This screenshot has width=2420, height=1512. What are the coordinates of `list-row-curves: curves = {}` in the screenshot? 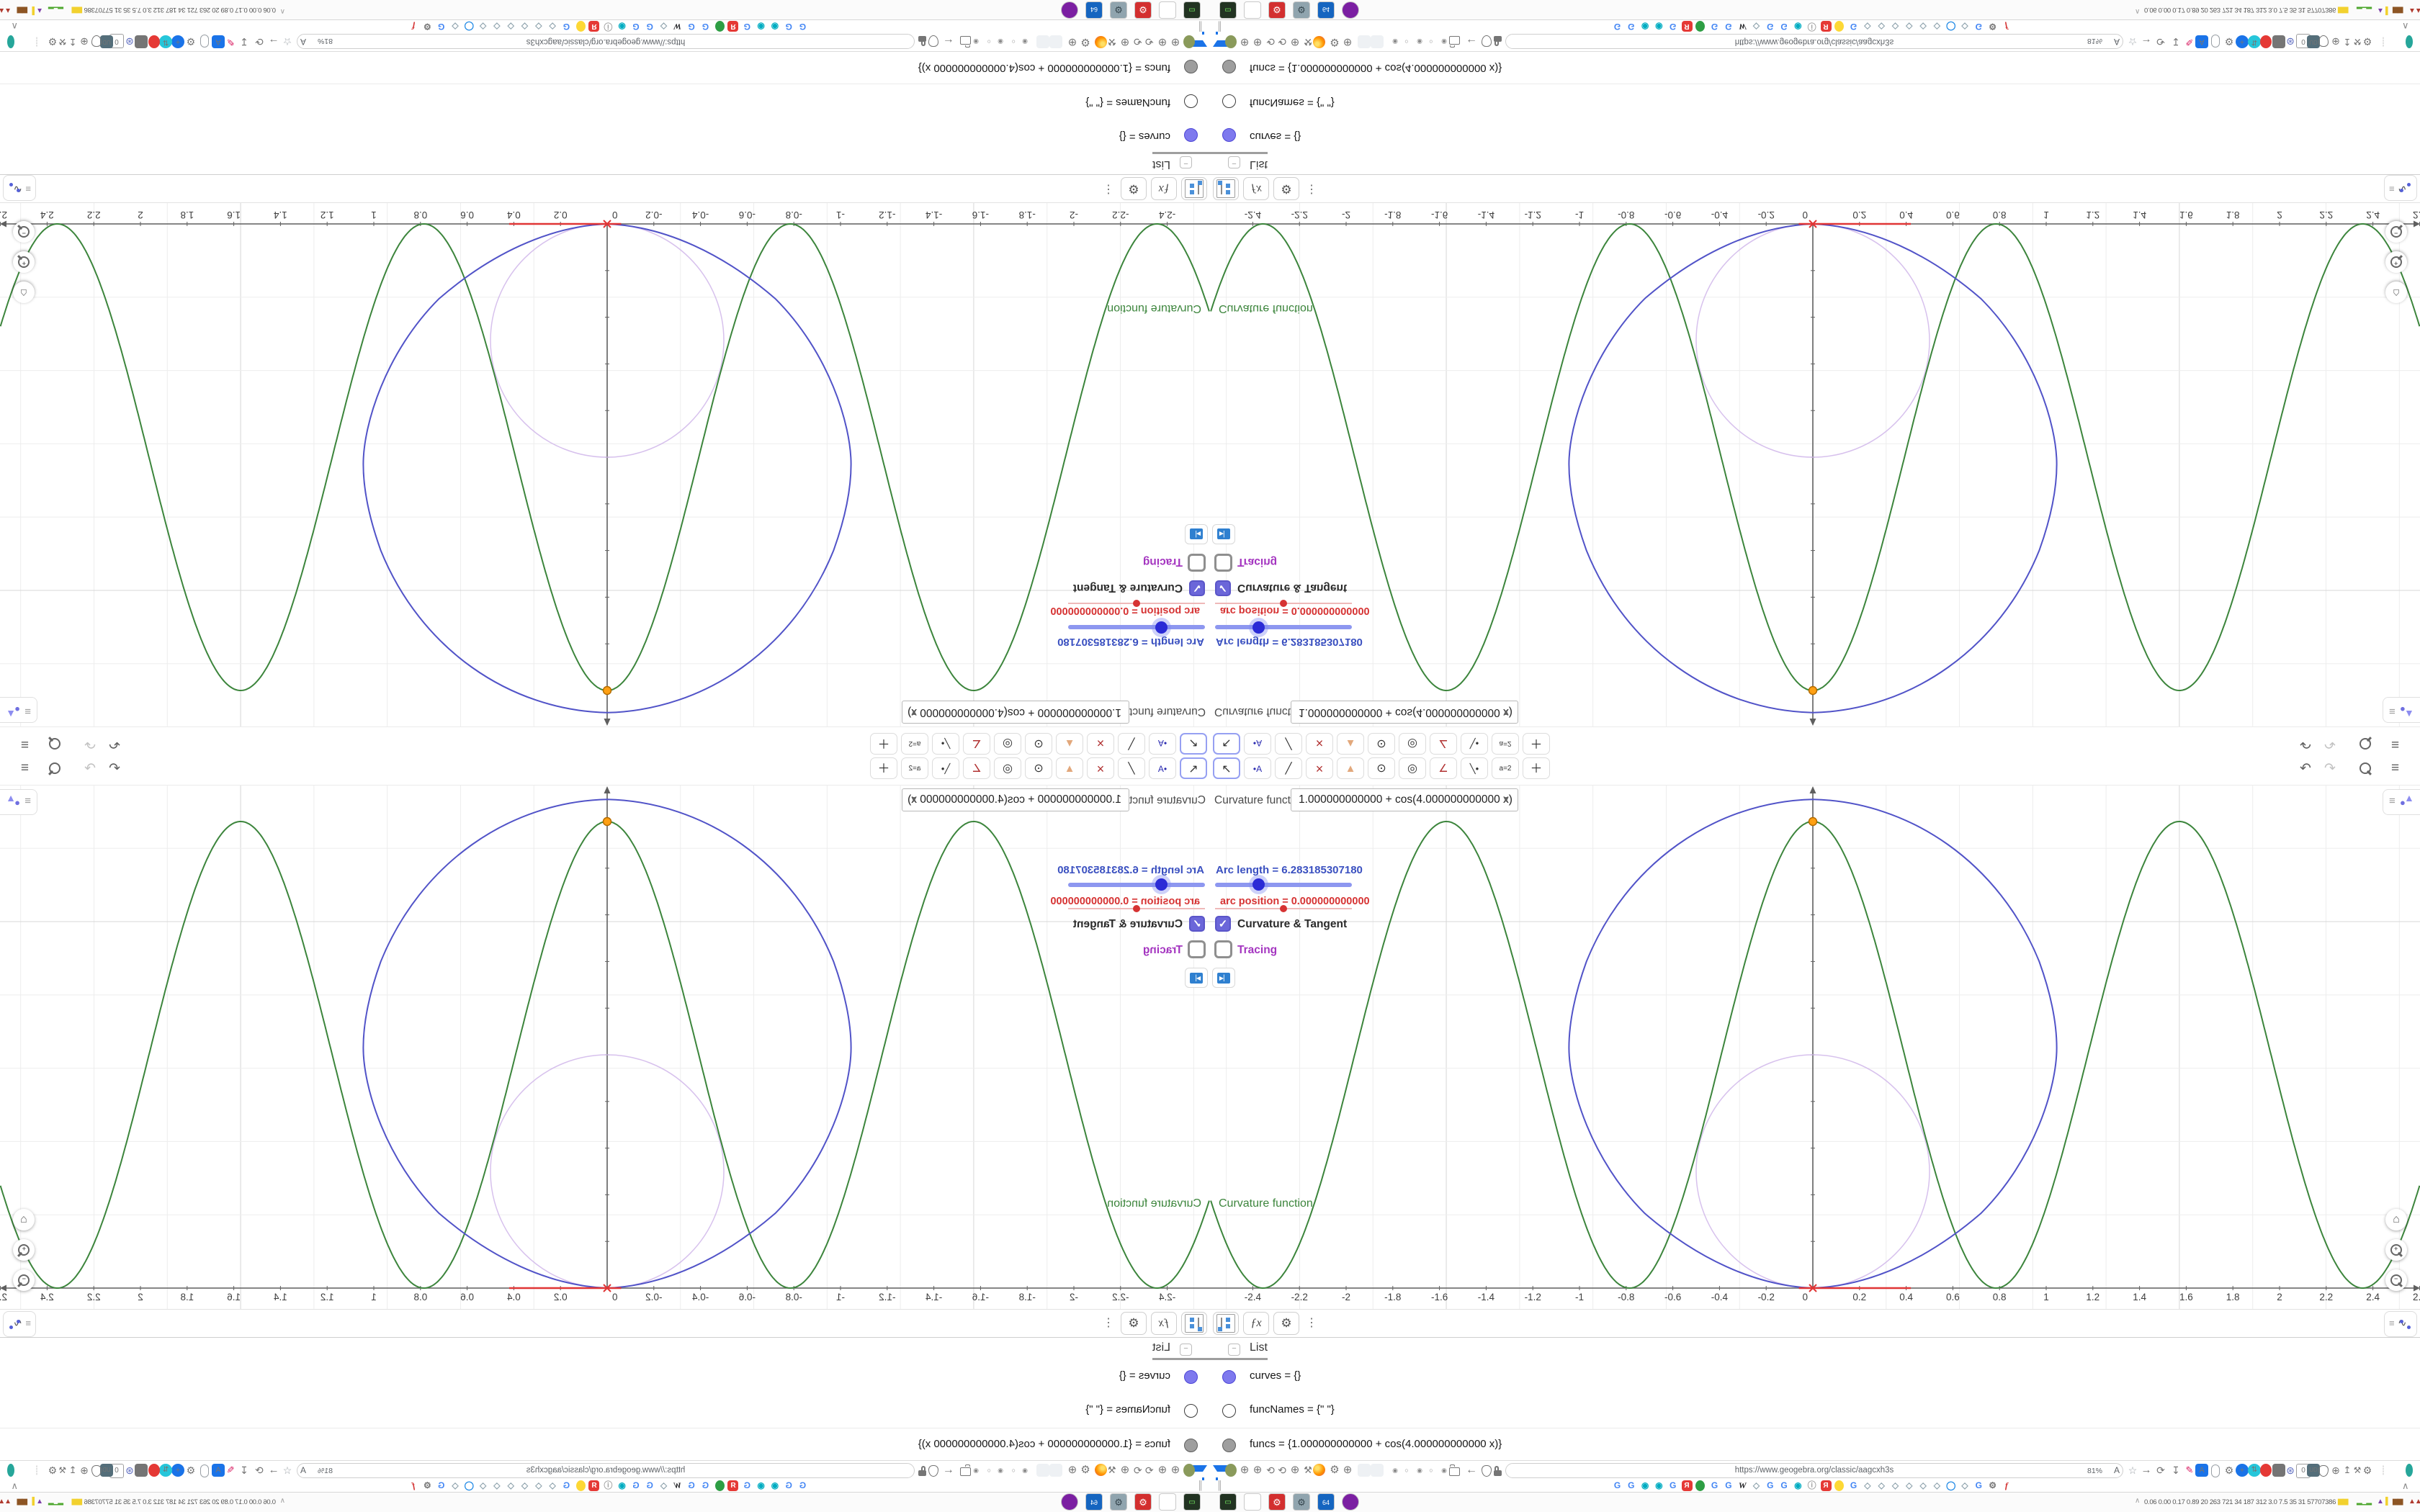 It's located at (605, 134).